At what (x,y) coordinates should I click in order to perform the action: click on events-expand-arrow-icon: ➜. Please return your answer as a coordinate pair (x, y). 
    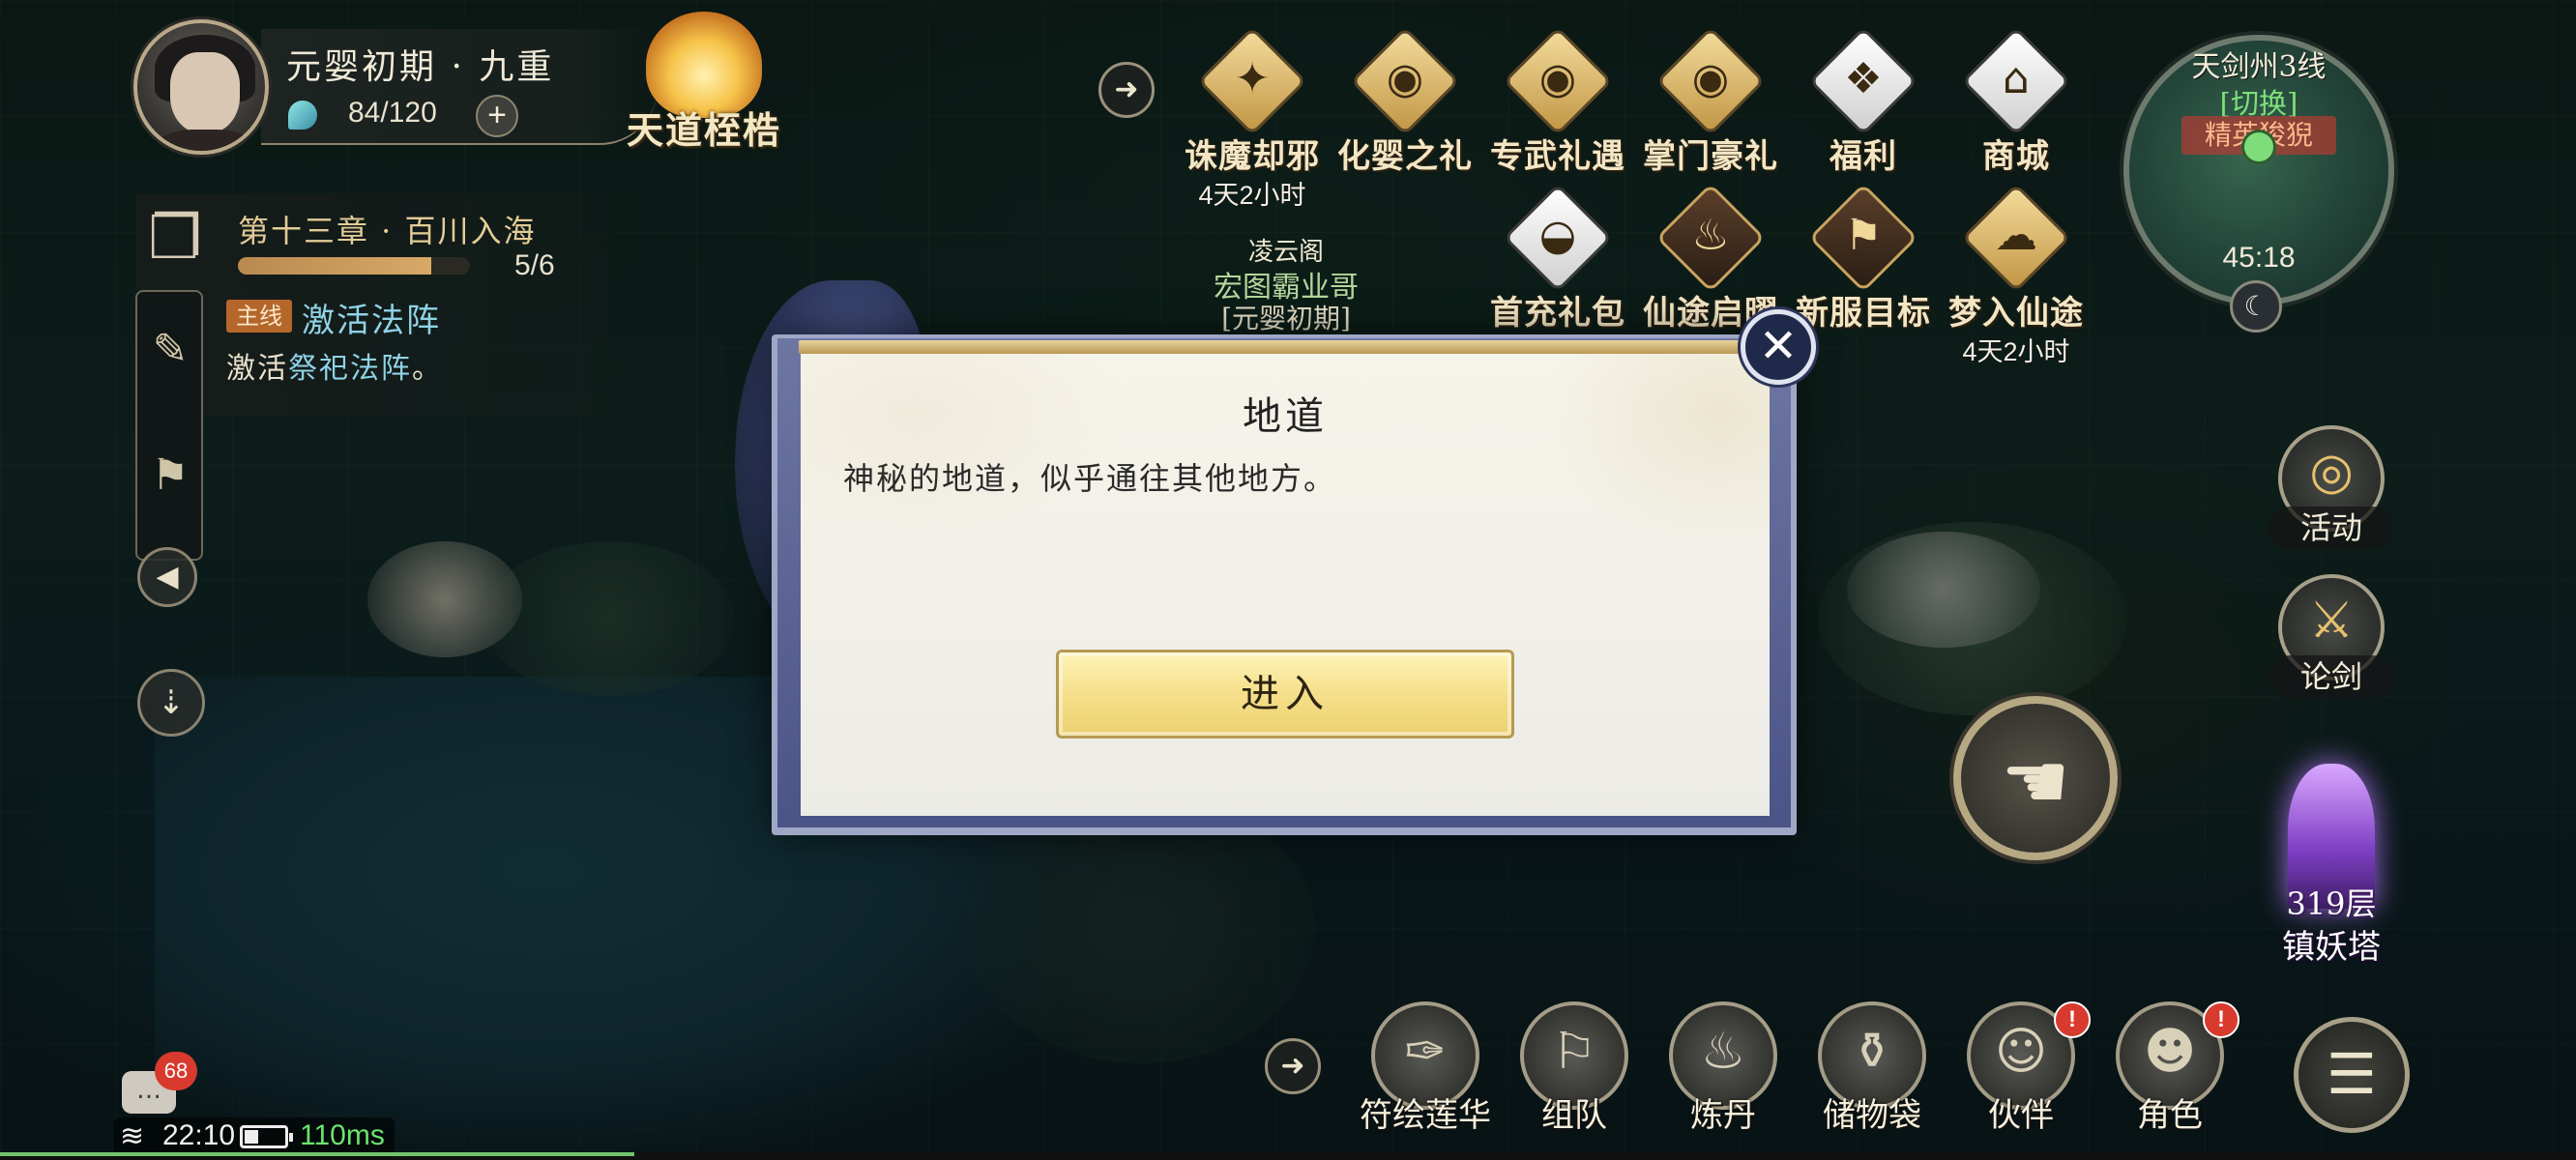
    Looking at the image, I should click on (1126, 90).